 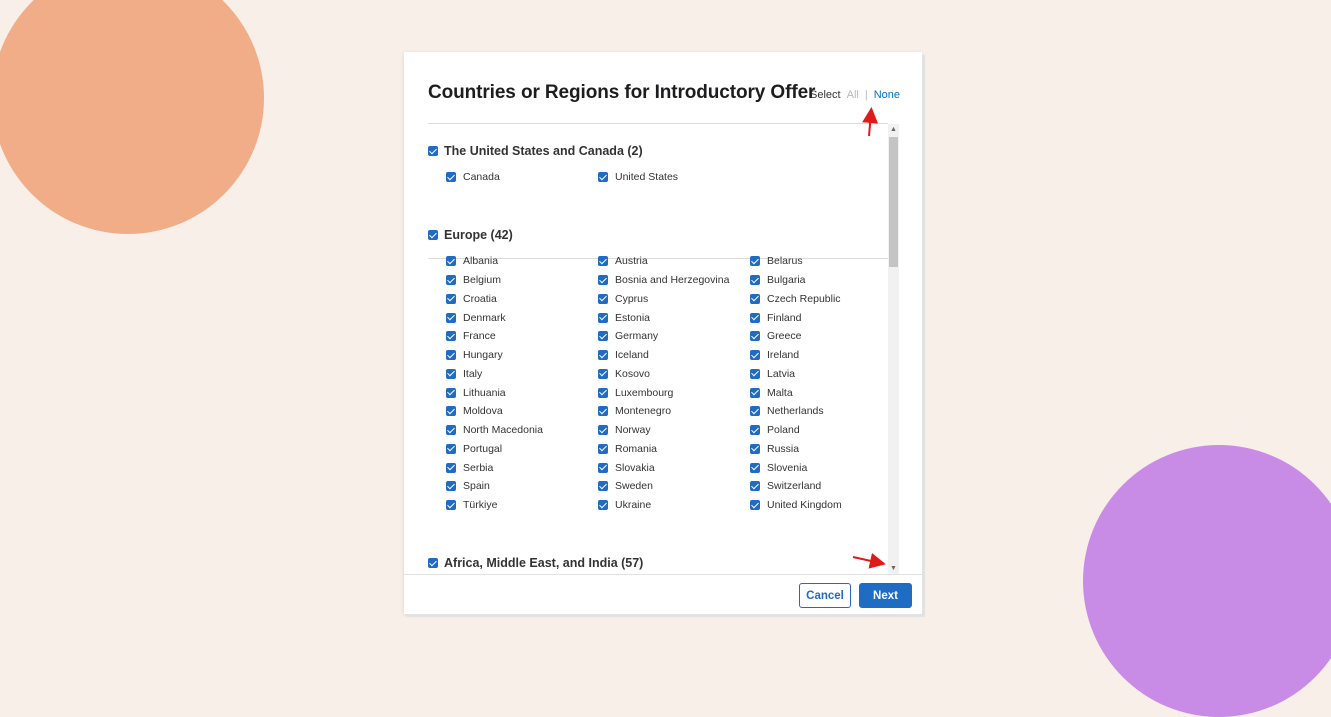 I want to click on country-item: Sweden, so click(x=674, y=486).